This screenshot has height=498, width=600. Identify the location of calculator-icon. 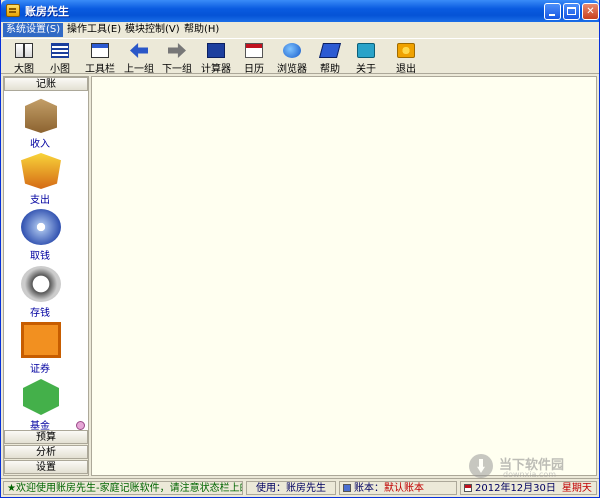
(216, 50).